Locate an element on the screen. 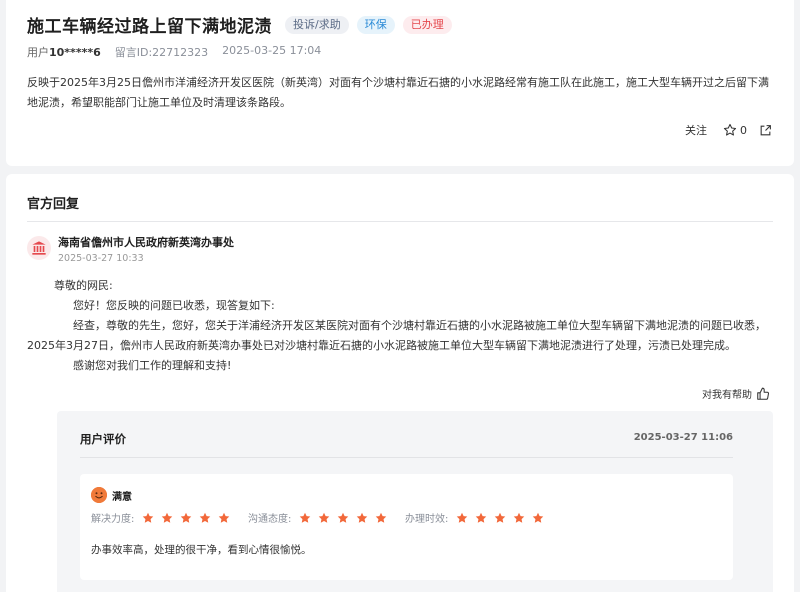 This screenshot has width=800, height=592. user-id: 10*****6 is located at coordinates (75, 52).